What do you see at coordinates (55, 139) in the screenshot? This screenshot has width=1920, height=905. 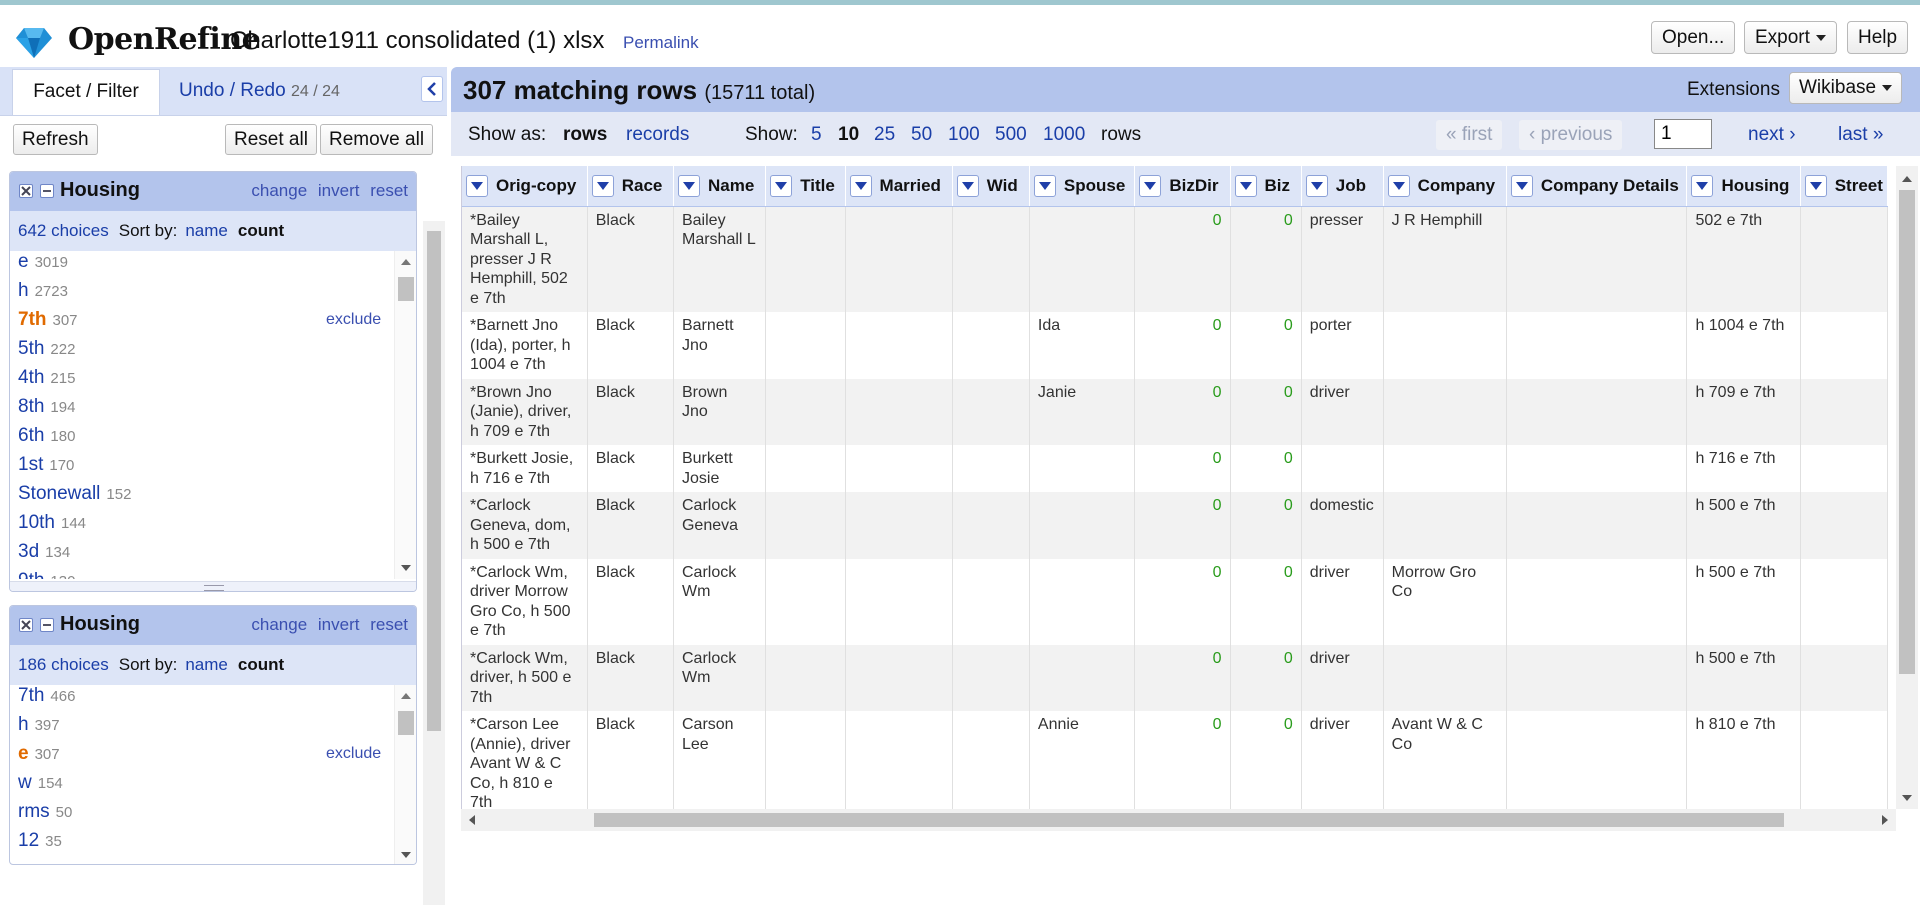 I see `refresh-button: Refresh` at bounding box center [55, 139].